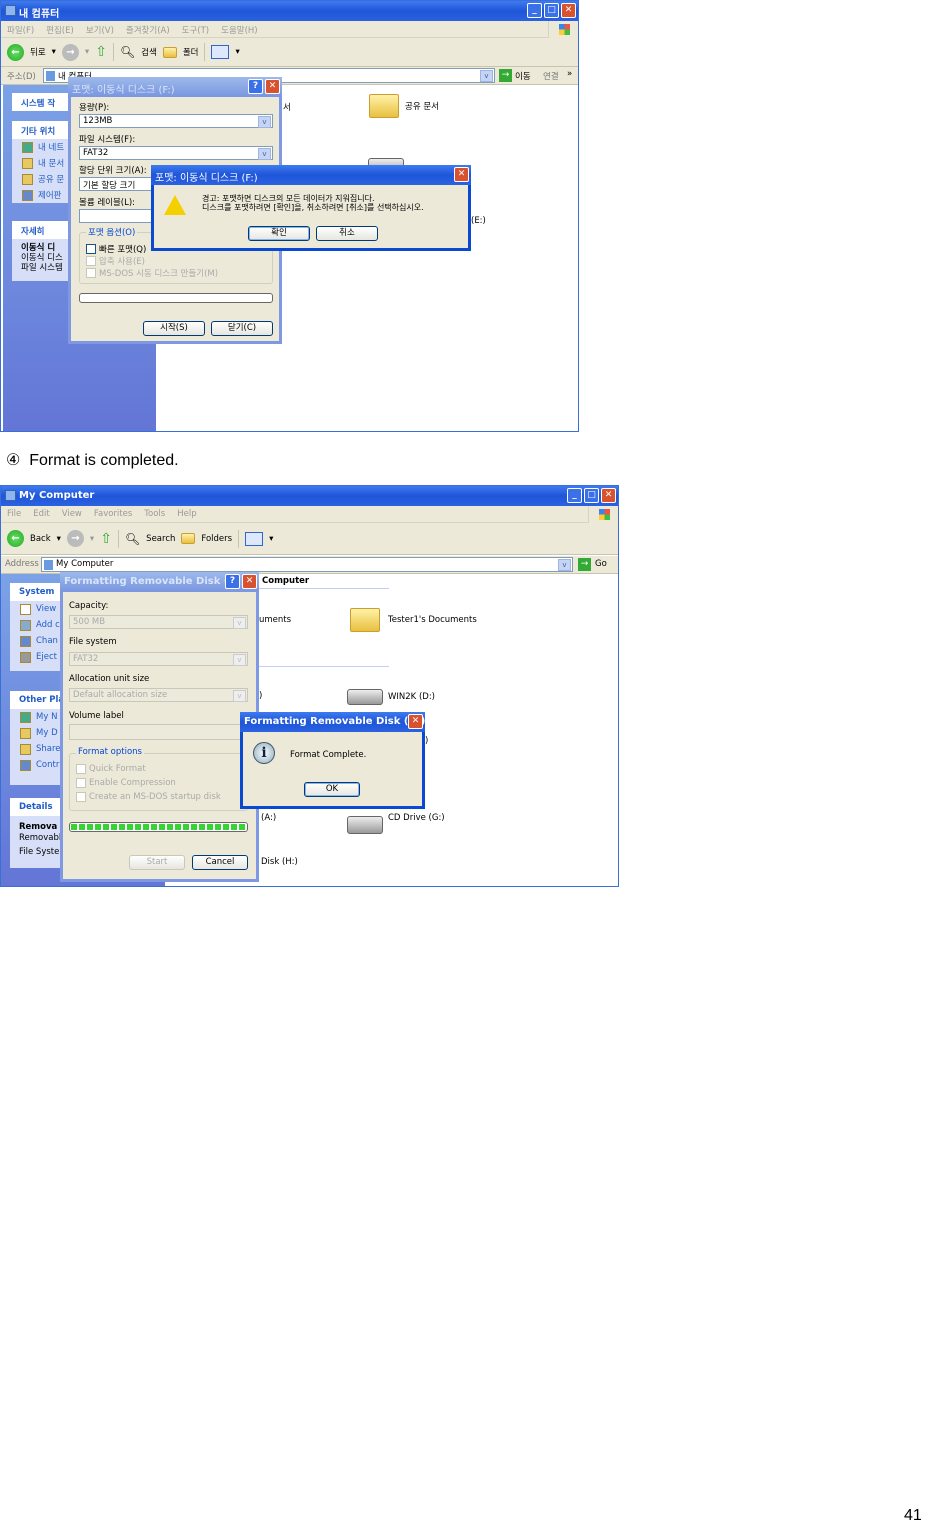  What do you see at coordinates (365, 620) in the screenshot?
I see `tester-documents-folder-icon` at bounding box center [365, 620].